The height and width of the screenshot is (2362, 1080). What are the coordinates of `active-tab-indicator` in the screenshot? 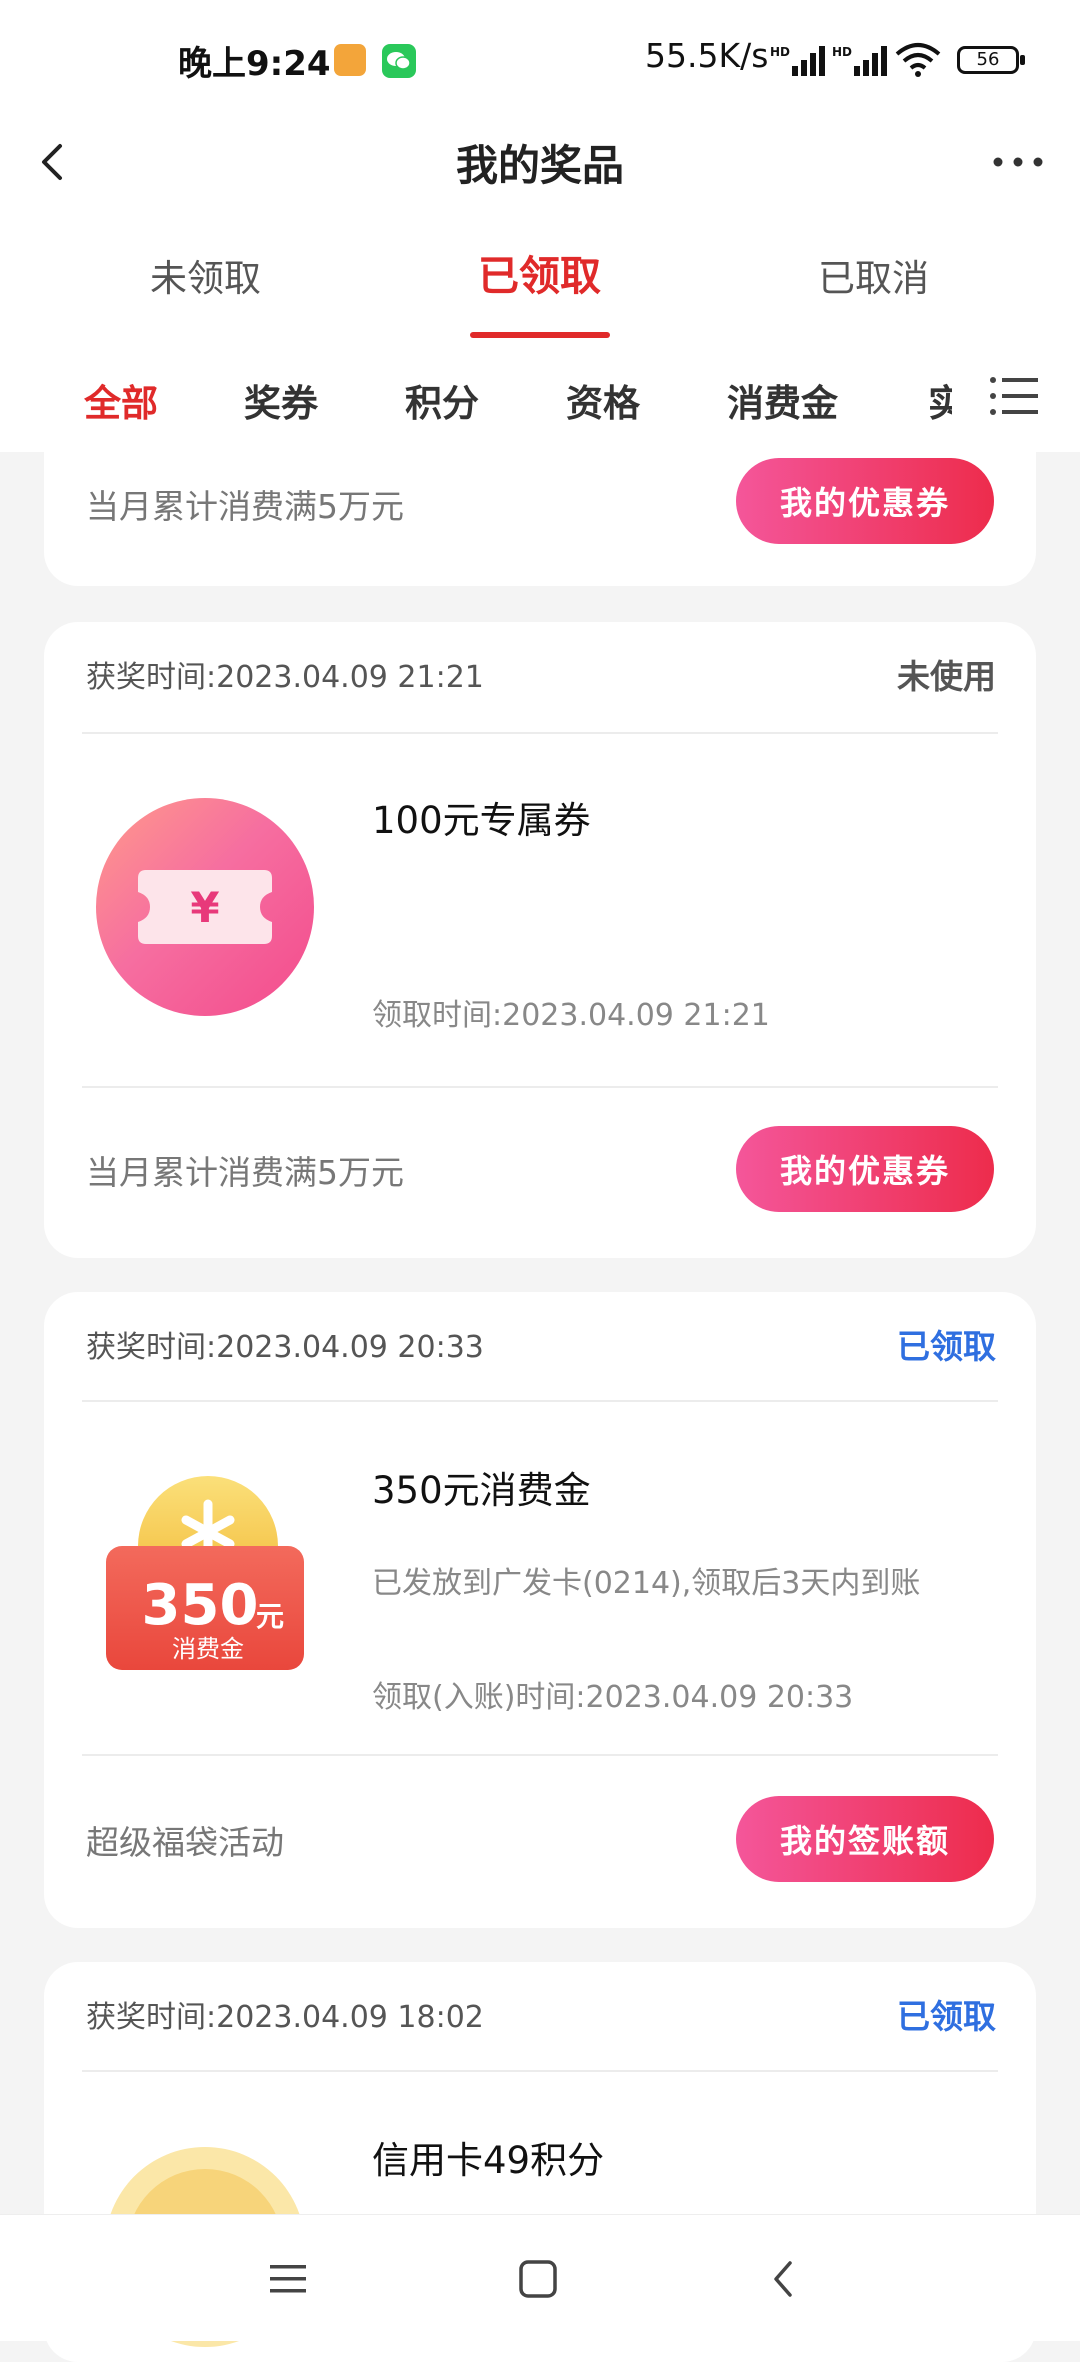 It's located at (540, 335).